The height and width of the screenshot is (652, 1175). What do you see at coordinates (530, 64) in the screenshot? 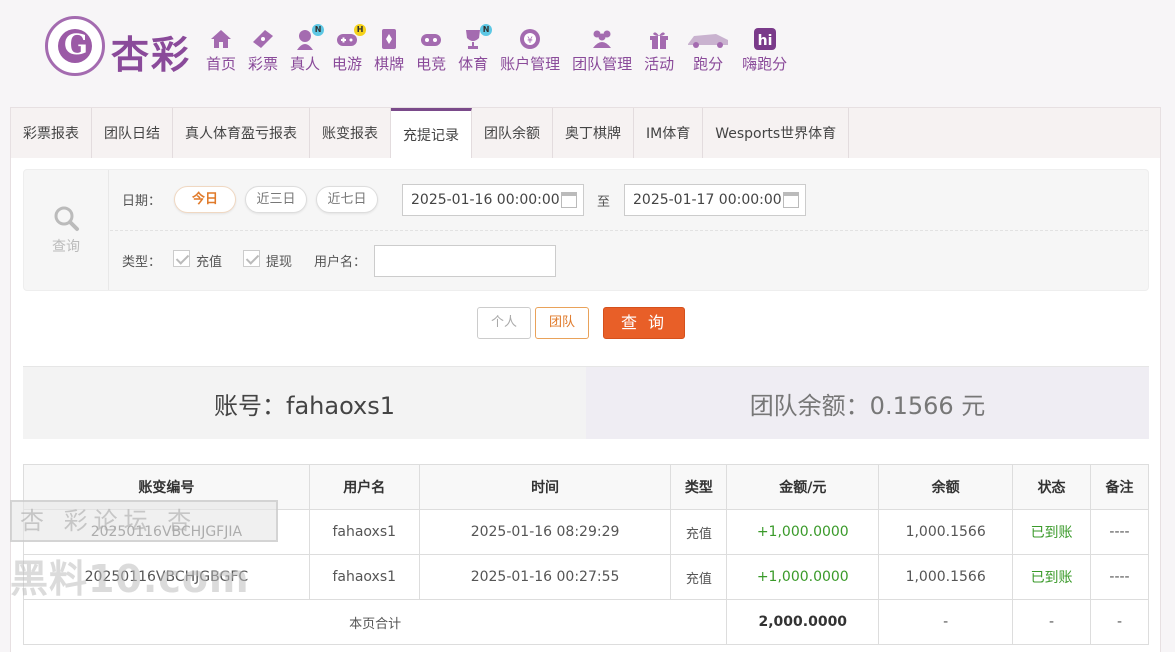
I see `nav-label: 账户管理` at bounding box center [530, 64].